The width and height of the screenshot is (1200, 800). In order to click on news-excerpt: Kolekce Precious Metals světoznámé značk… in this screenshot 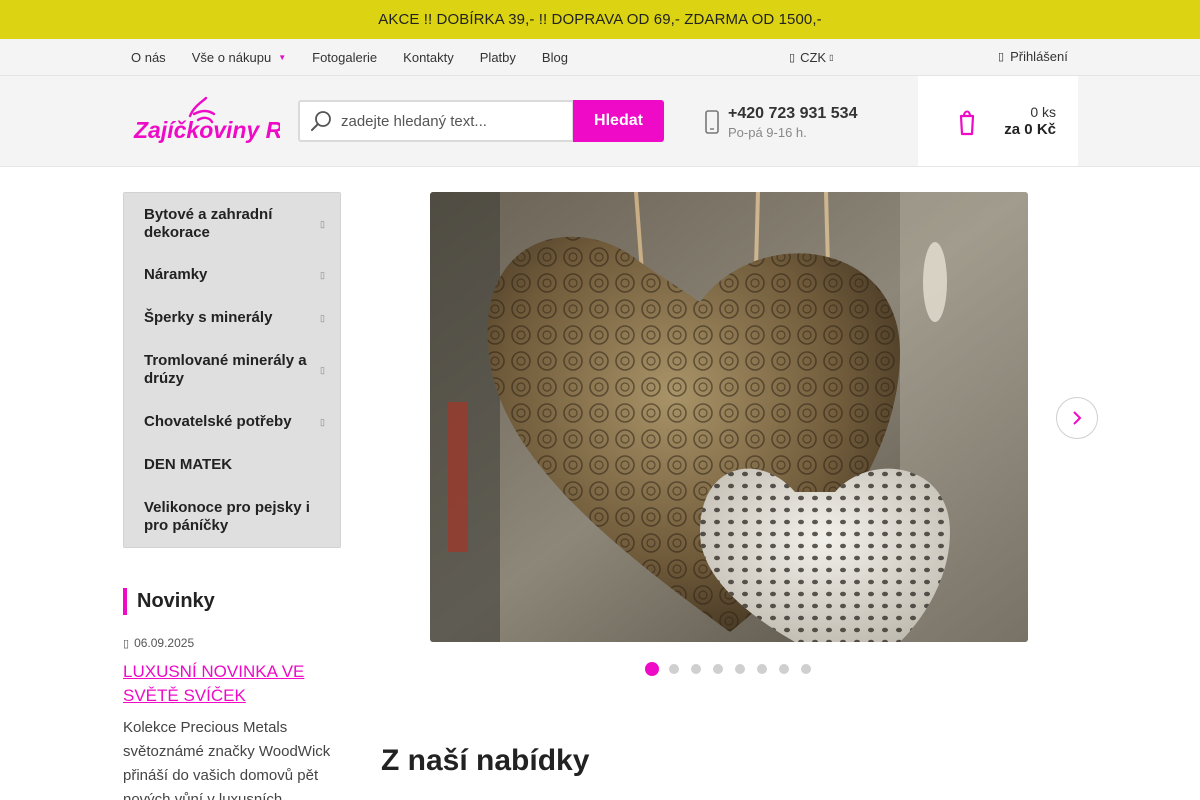, I will do `click(227, 759)`.